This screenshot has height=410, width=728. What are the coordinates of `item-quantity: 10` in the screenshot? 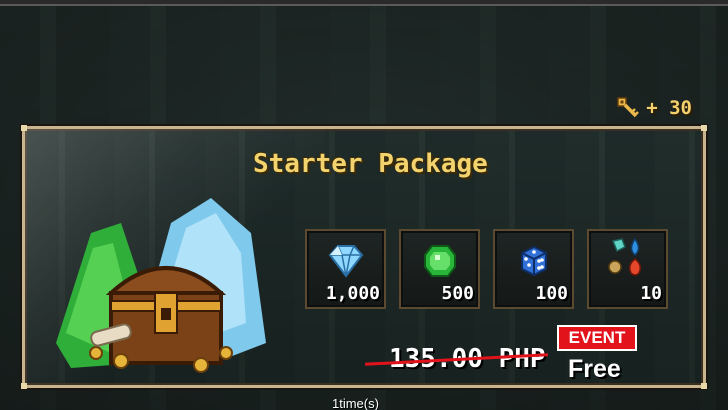 It's located at (651, 293).